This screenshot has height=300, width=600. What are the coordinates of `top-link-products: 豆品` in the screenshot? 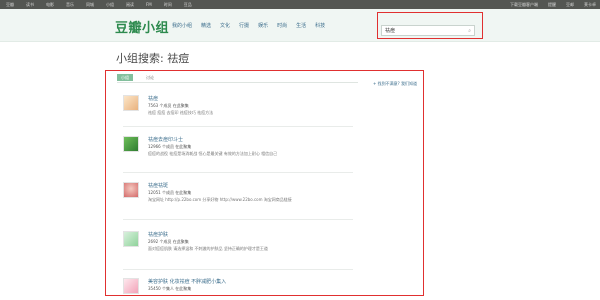 It's located at (188, 4).